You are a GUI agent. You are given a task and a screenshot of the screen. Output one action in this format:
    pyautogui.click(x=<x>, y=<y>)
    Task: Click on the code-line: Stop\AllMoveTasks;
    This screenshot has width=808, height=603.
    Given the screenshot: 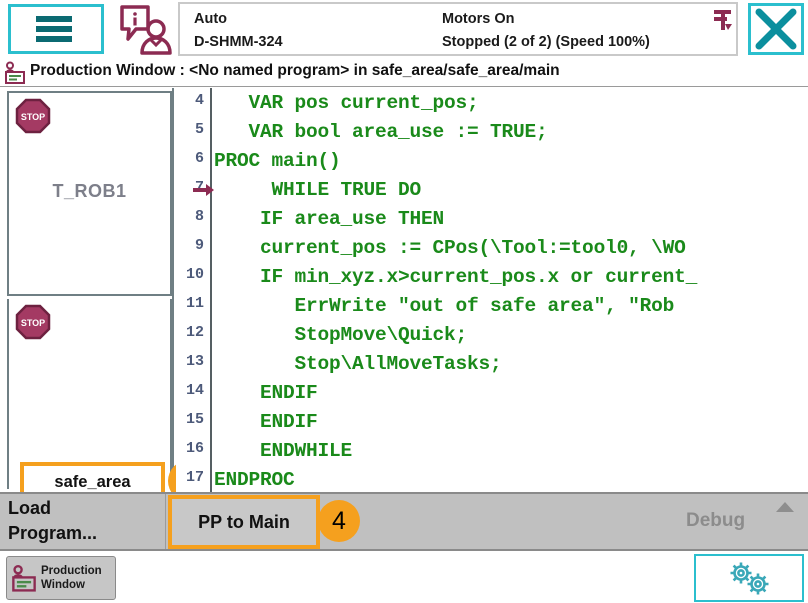 What is the action you would take?
    pyautogui.click(x=358, y=364)
    